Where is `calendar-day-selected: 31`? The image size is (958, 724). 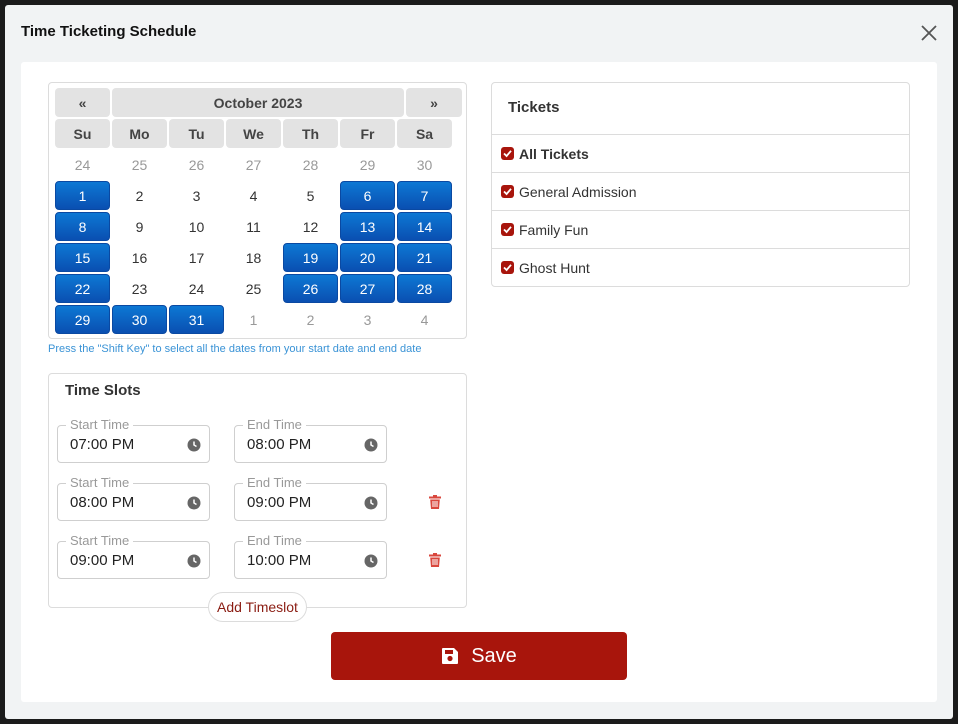
calendar-day-selected: 31 is located at coordinates (196, 319).